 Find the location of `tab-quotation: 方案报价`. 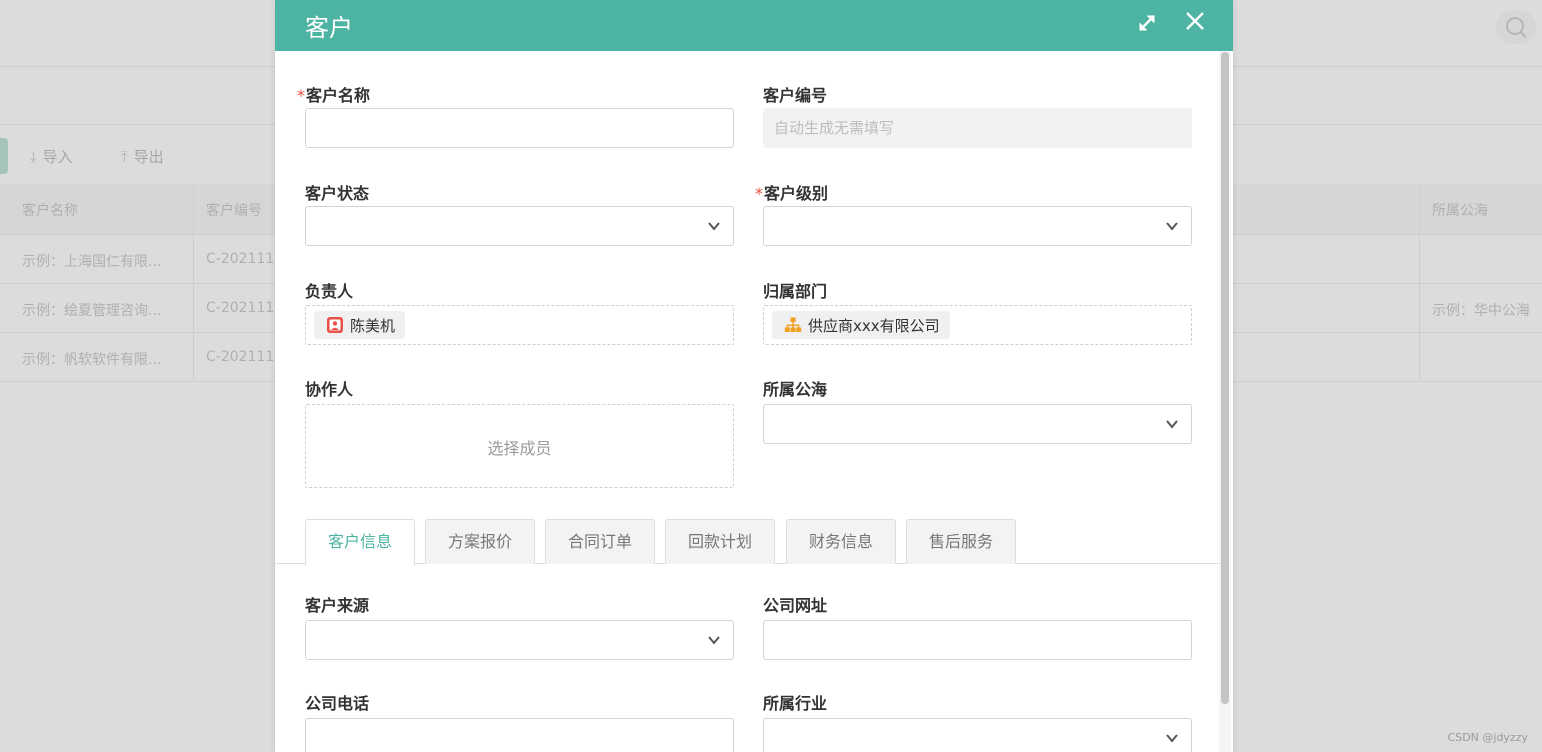

tab-quotation: 方案报价 is located at coordinates (480, 541).